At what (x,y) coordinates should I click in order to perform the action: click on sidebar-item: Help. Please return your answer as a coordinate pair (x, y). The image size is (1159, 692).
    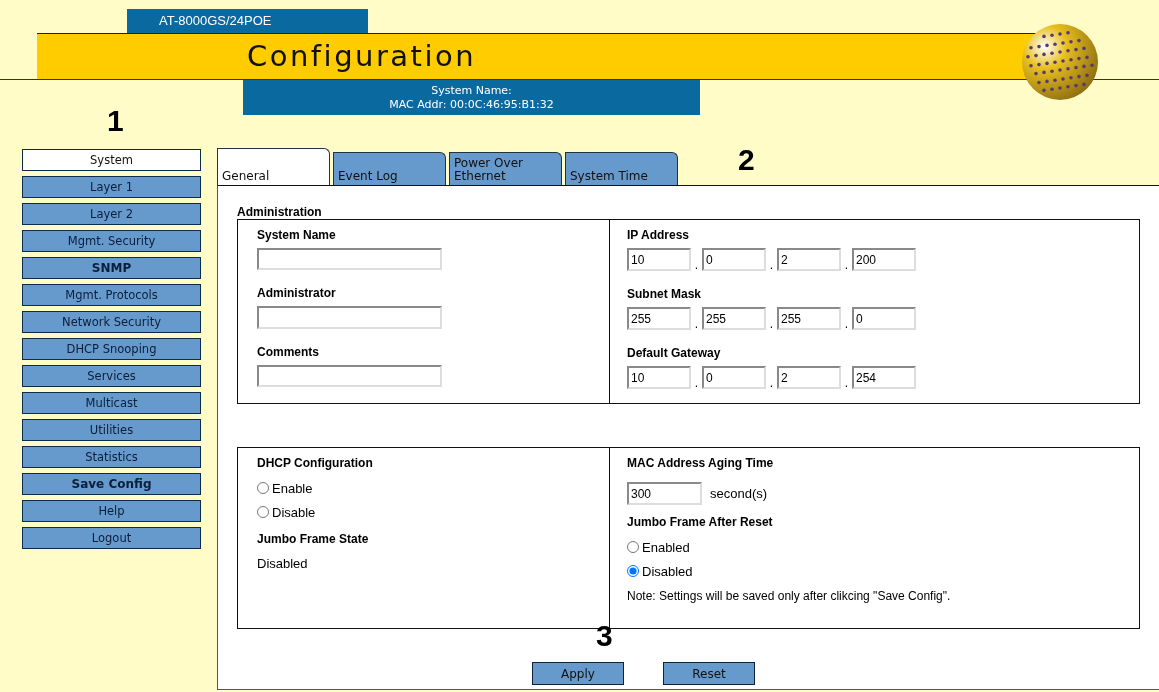
    Looking at the image, I should click on (111, 511).